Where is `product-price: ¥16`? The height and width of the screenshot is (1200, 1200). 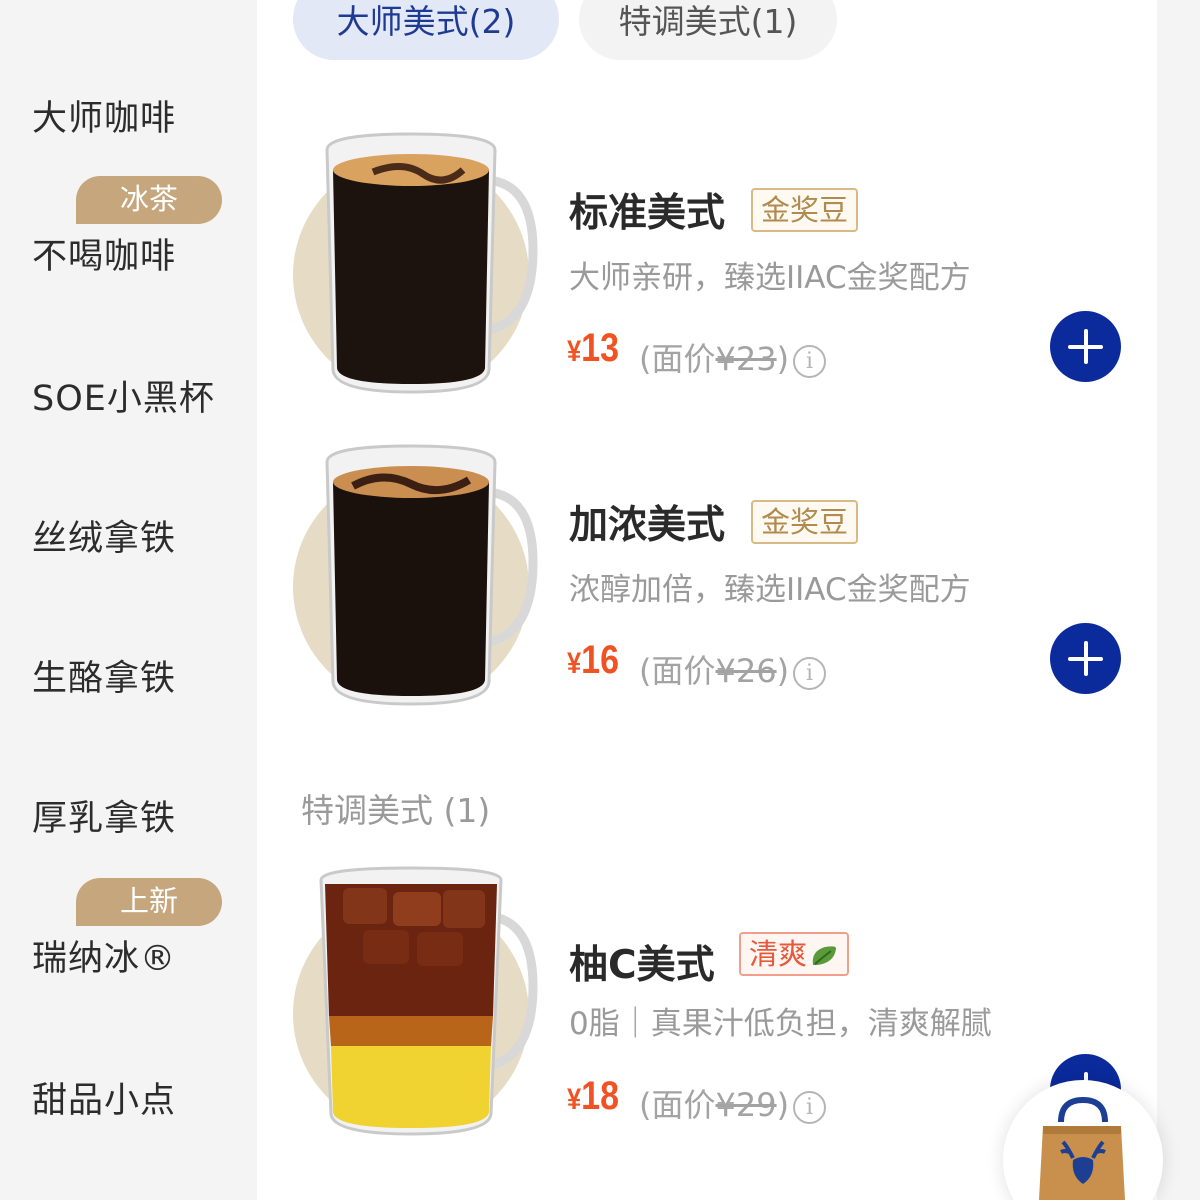
product-price: ¥16 is located at coordinates (593, 660).